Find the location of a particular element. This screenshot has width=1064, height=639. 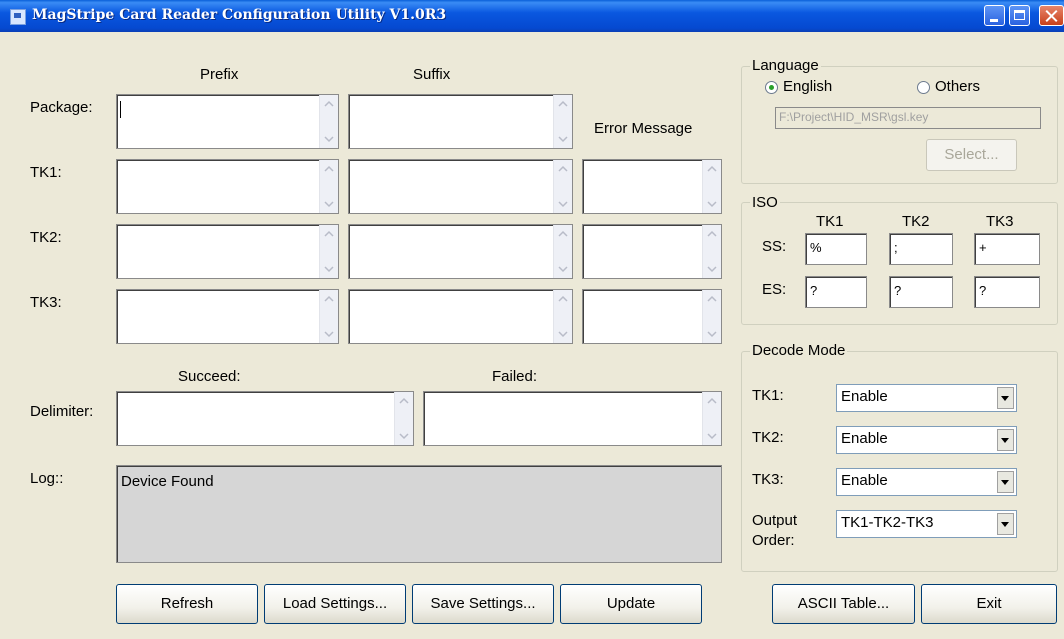

tk2-label: TK2: is located at coordinates (46, 237).